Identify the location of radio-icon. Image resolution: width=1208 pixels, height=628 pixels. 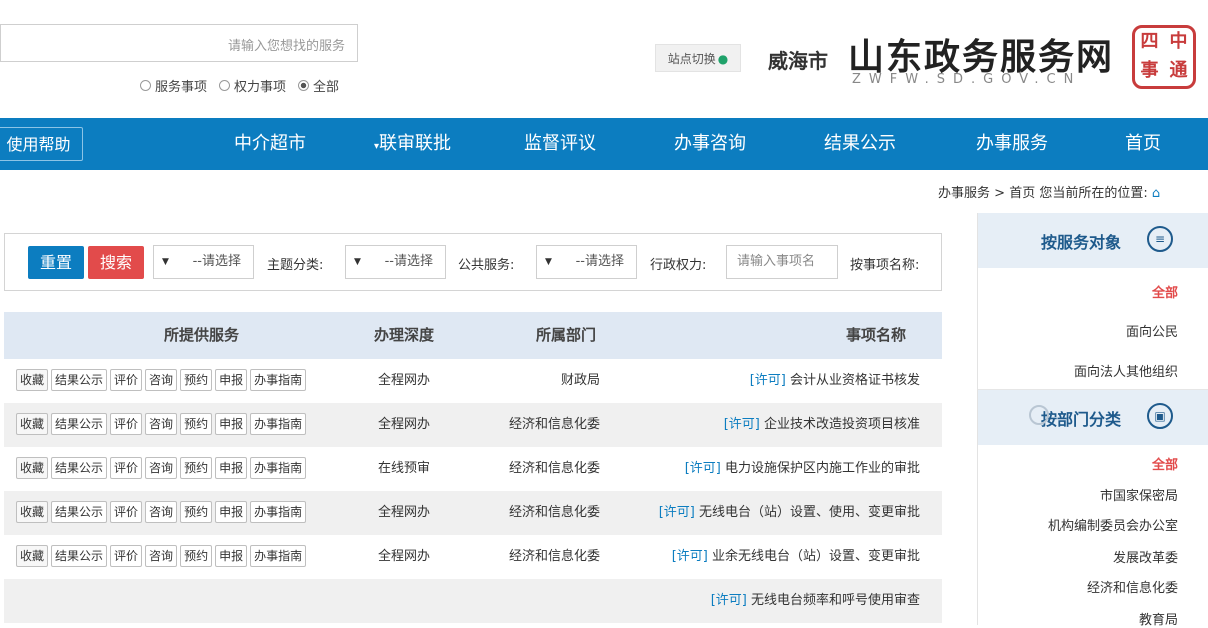
(225, 85).